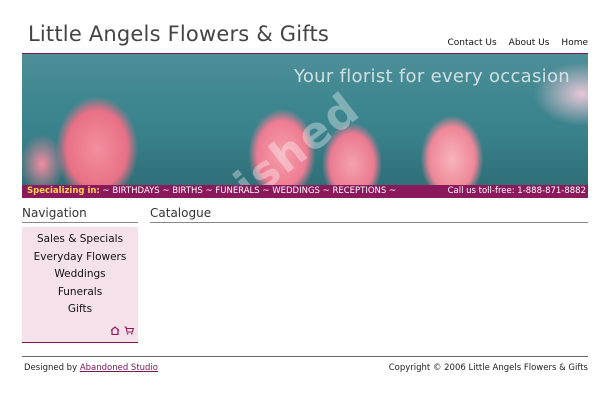 This screenshot has width=608, height=400. Describe the element at coordinates (51, 368) in the screenshot. I see `designed-by-label: Designed by` at that location.